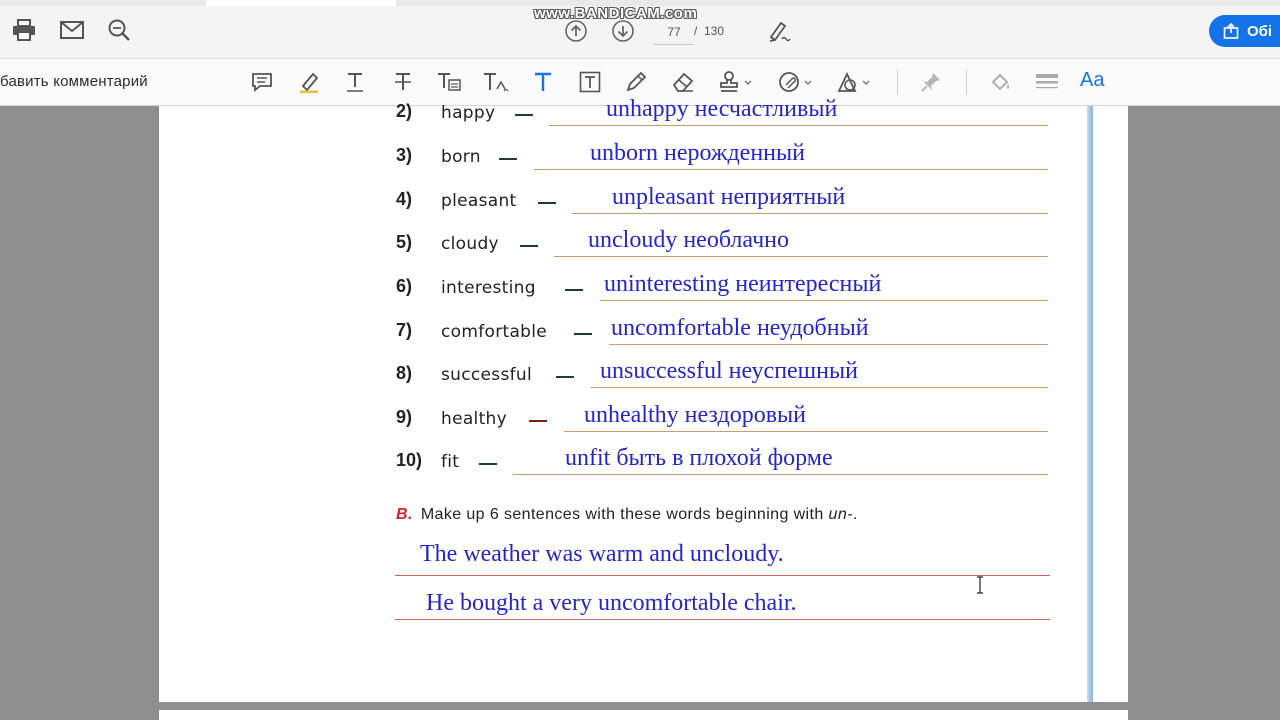 This screenshot has width=1280, height=720. What do you see at coordinates (931, 82) in the screenshot?
I see `pin-icon` at bounding box center [931, 82].